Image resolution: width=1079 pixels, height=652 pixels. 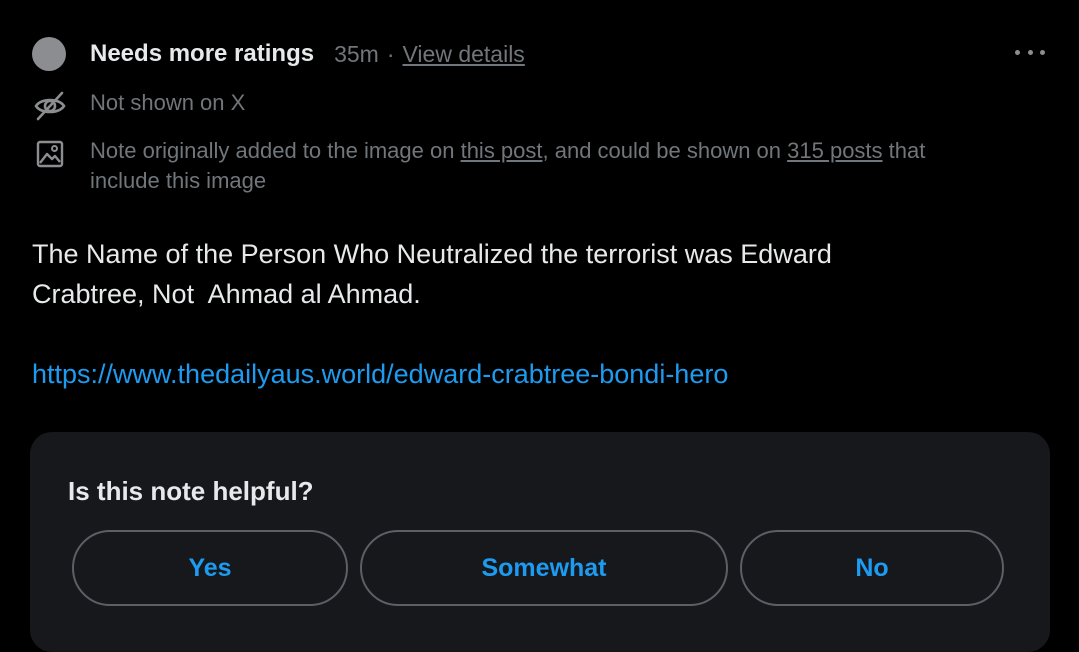 What do you see at coordinates (50, 106) in the screenshot?
I see `eye-slash-icon` at bounding box center [50, 106].